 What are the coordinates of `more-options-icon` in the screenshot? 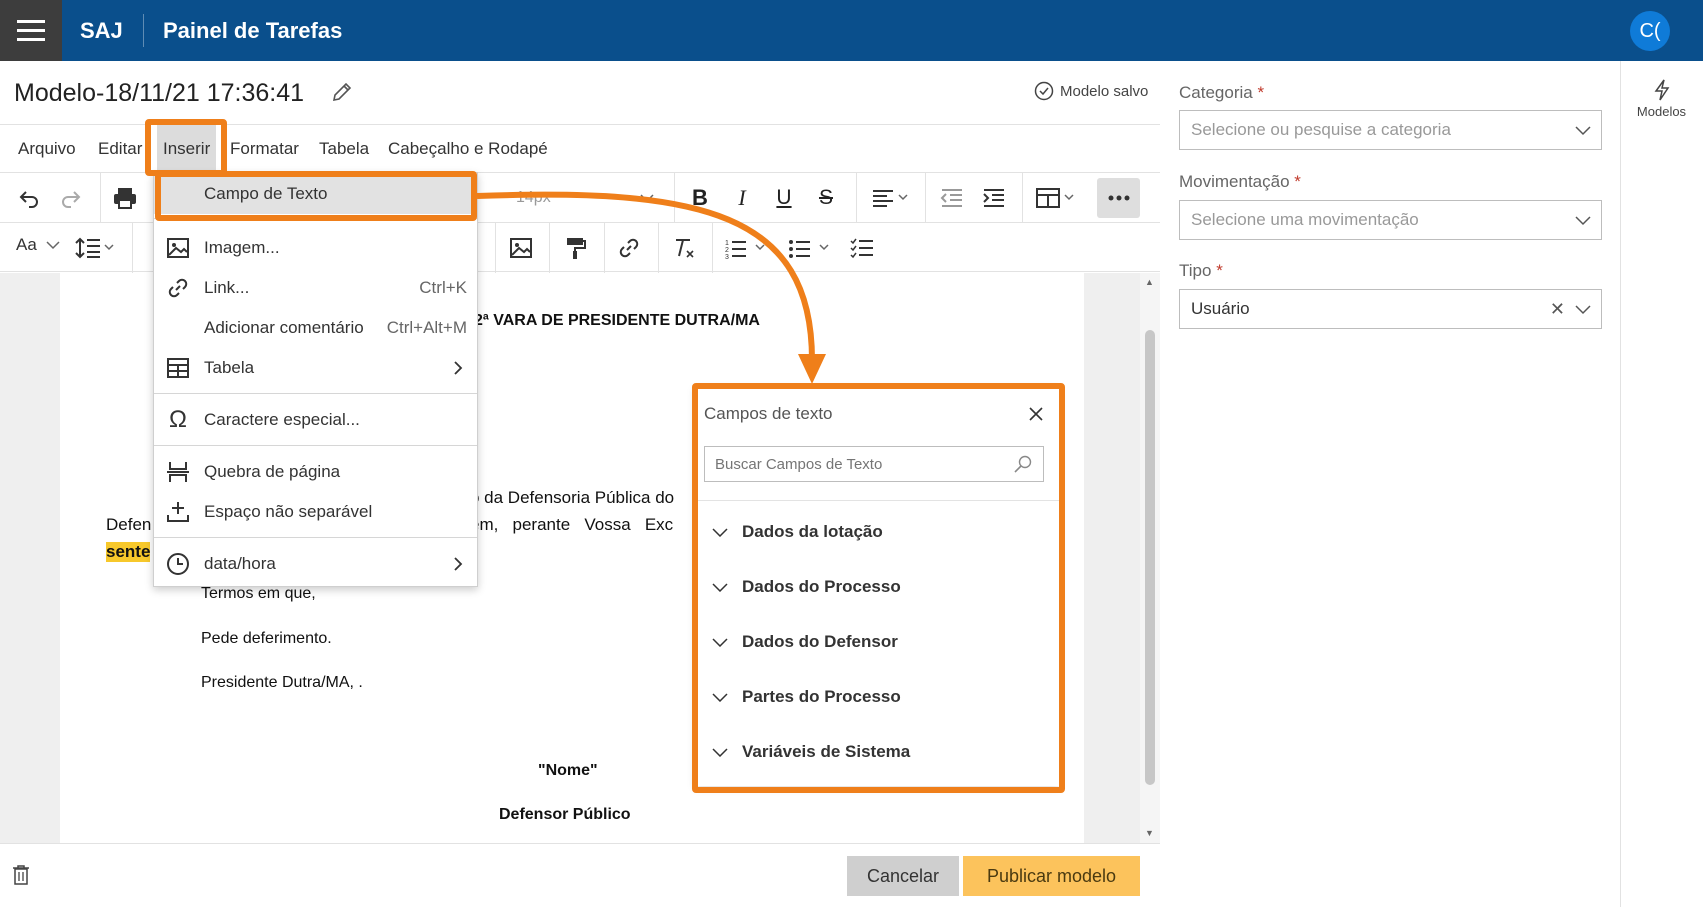 It's located at (1118, 198).